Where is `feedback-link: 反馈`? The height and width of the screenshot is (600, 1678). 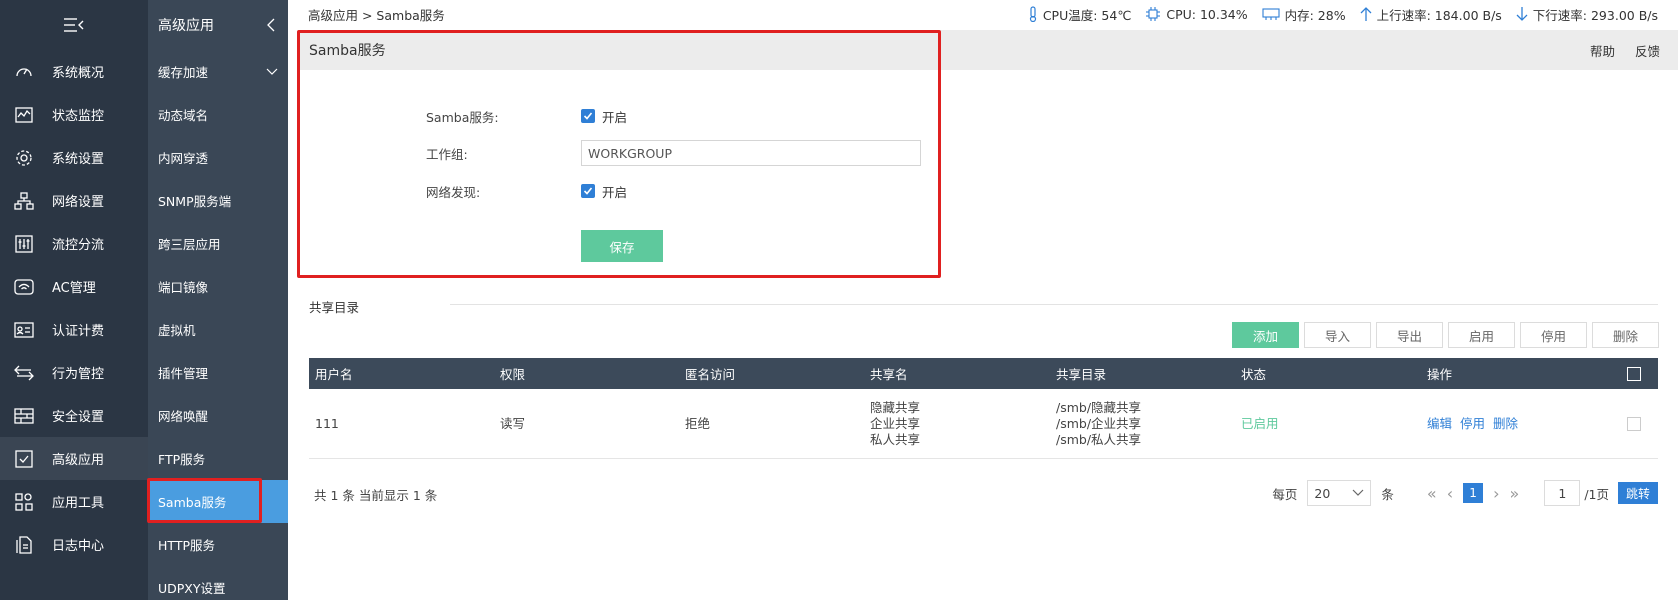 feedback-link: 反馈 is located at coordinates (1647, 50).